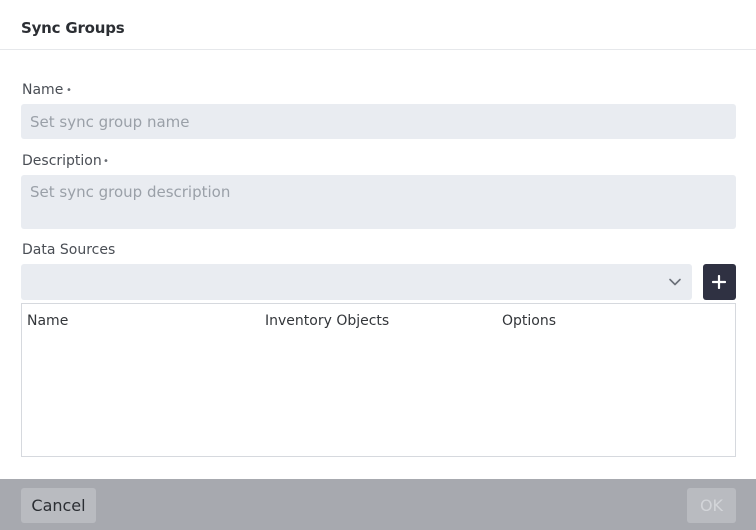  I want to click on column-header-options: Options, so click(529, 321).